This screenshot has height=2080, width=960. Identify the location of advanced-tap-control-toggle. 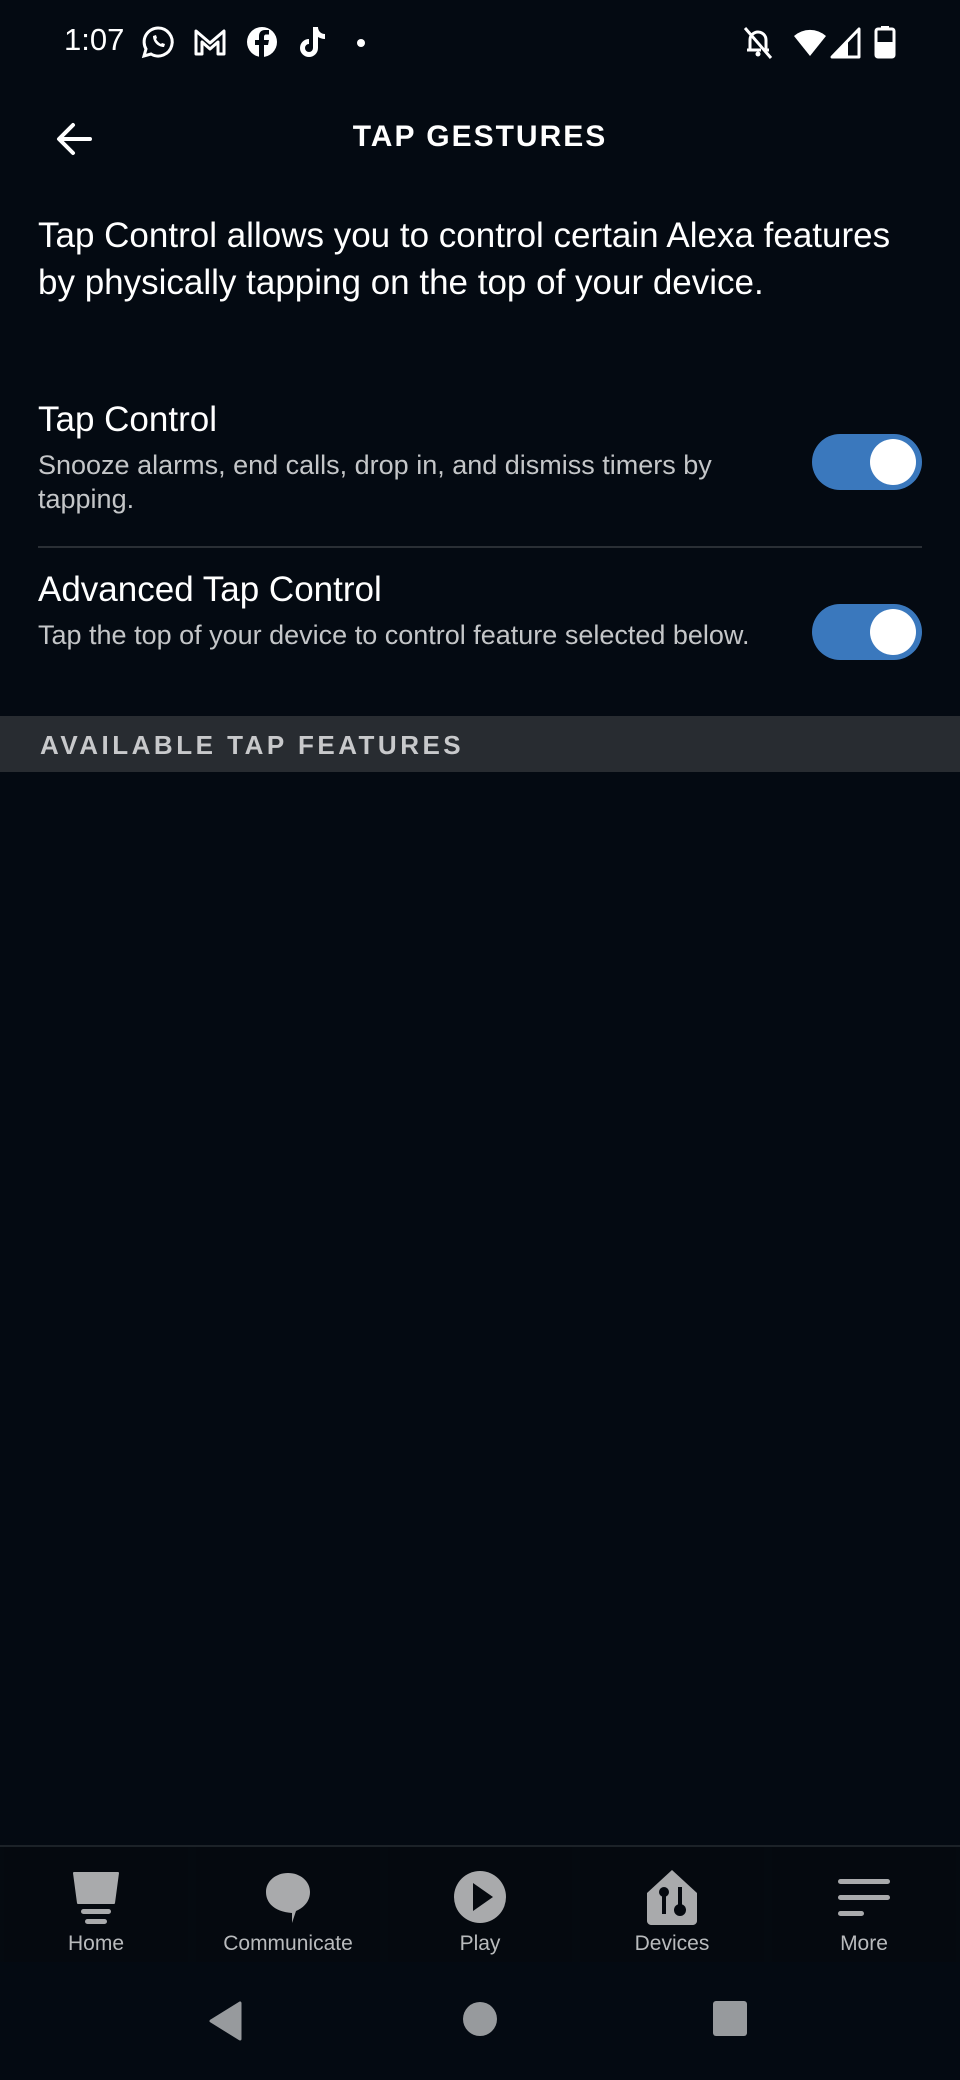
(867, 632).